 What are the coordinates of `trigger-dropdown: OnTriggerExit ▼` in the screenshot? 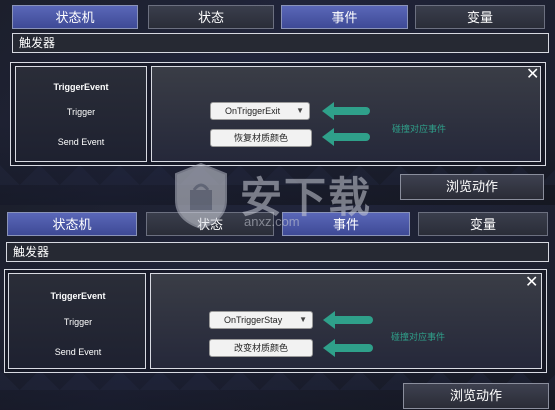 It's located at (260, 111).